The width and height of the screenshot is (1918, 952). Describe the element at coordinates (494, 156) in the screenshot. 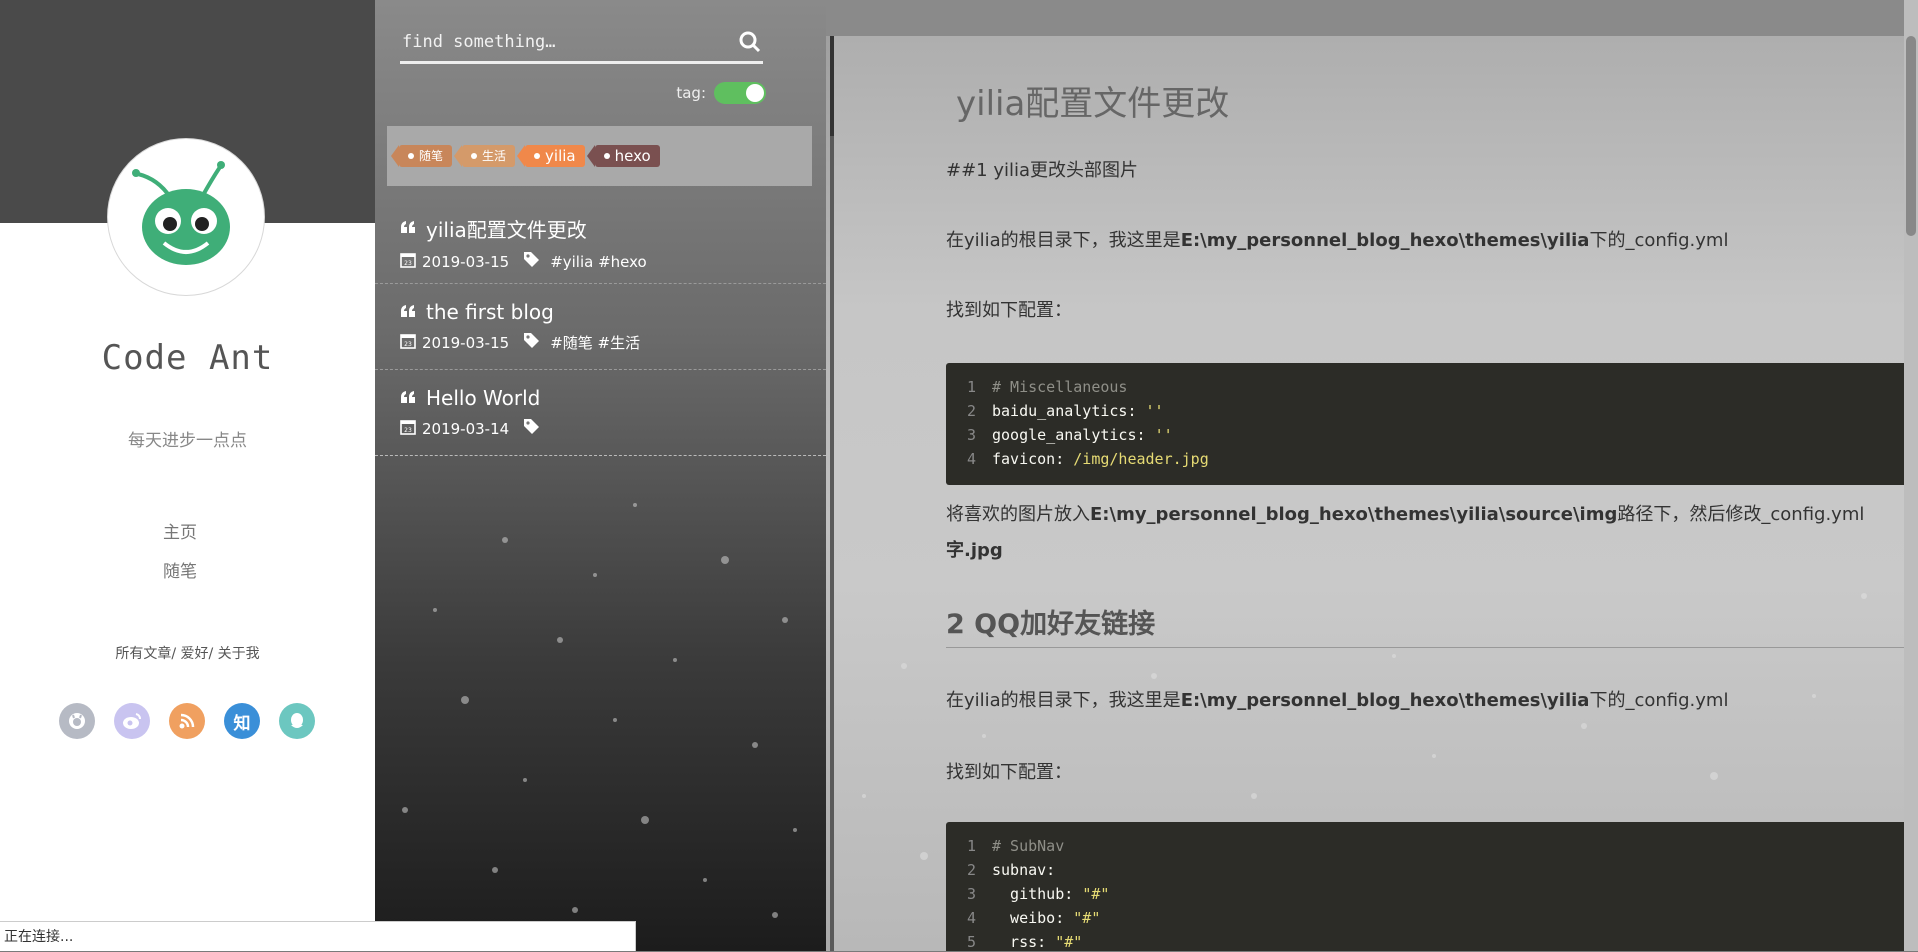

I see `tag-label: 生活` at that location.